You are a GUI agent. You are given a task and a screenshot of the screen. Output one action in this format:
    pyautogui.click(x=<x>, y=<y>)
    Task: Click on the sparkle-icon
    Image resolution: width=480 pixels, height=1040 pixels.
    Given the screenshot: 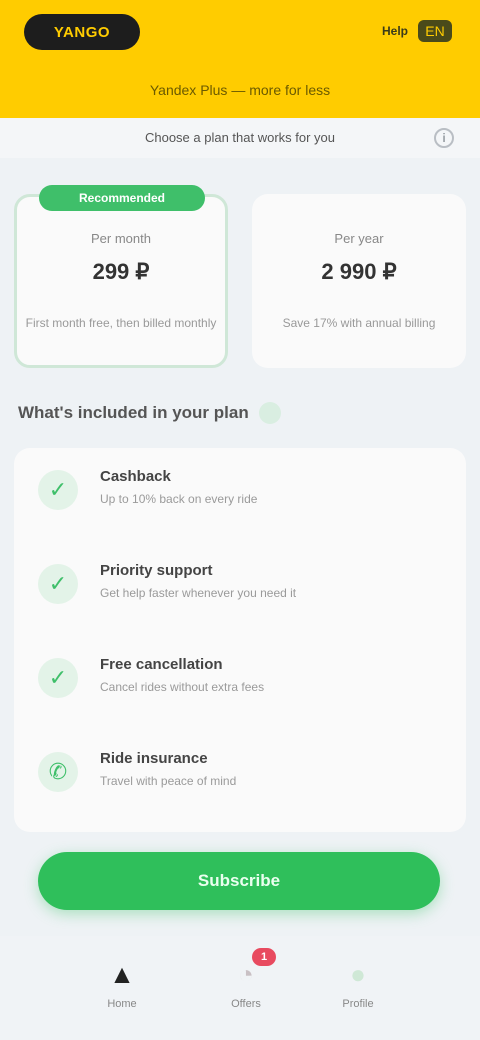 What is the action you would take?
    pyautogui.click(x=269, y=413)
    